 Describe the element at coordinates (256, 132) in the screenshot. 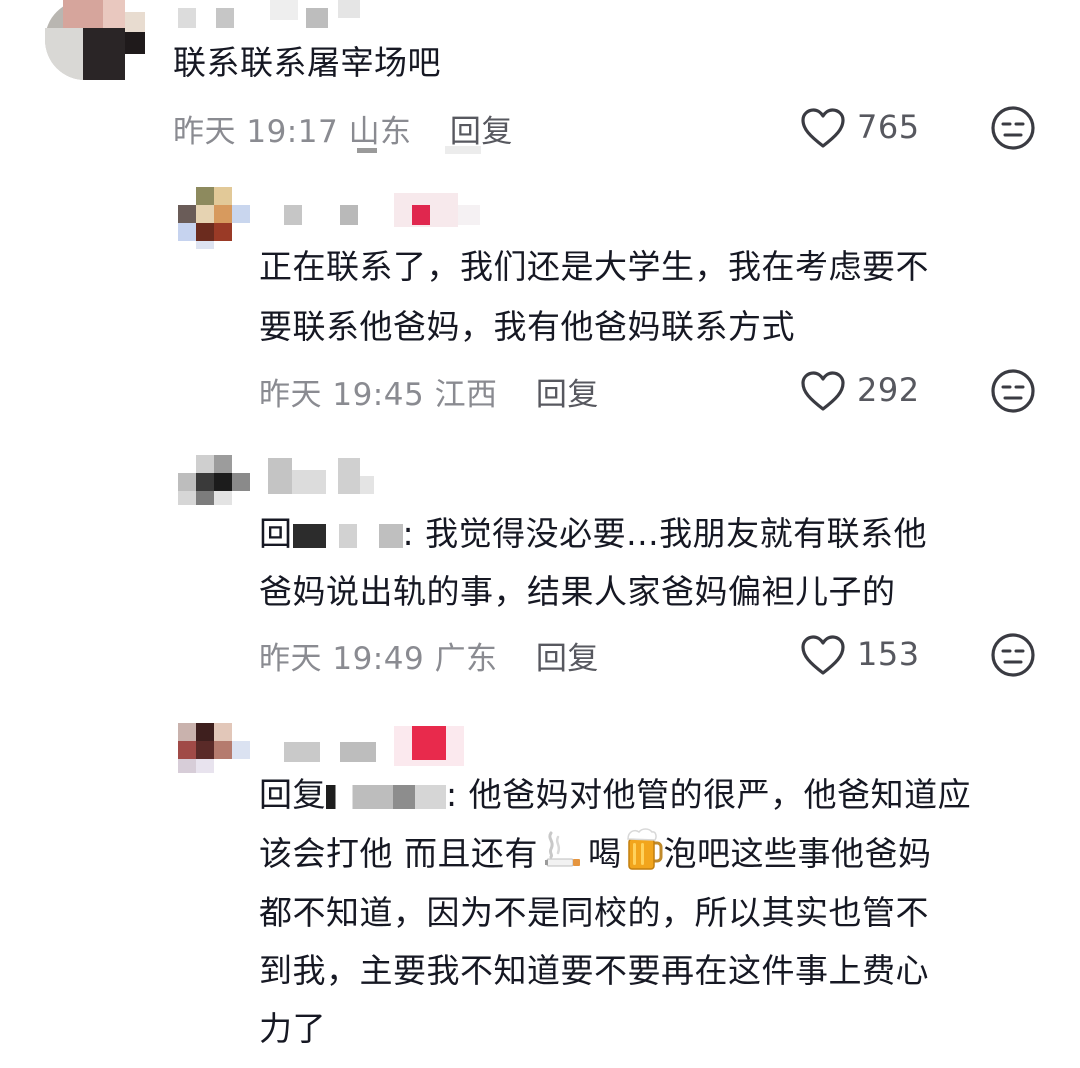

I see `comment-time: 昨天 19:17` at that location.